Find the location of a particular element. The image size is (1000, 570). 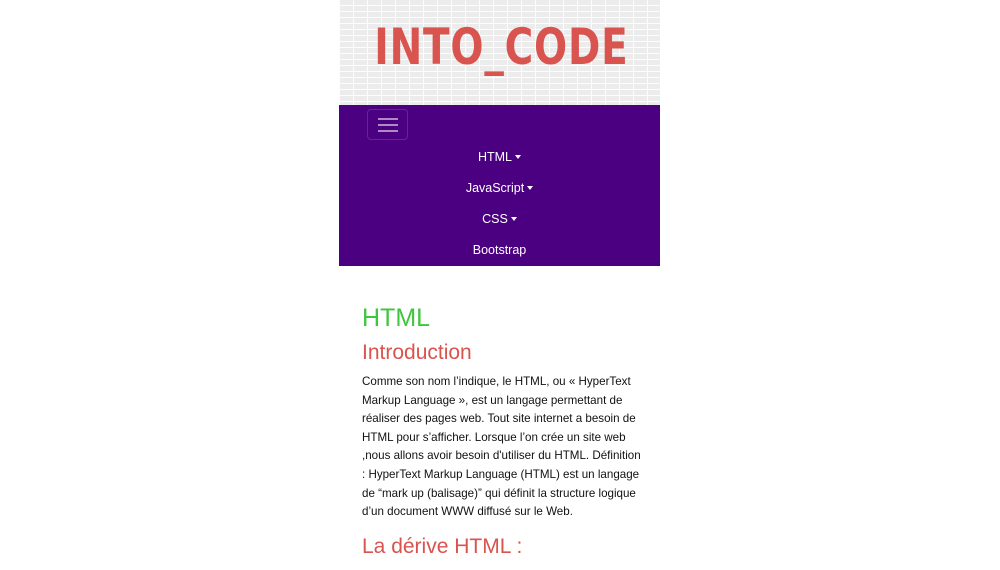

navbar: HTML JavaScript CSS Bootstrap is located at coordinates (499, 185).